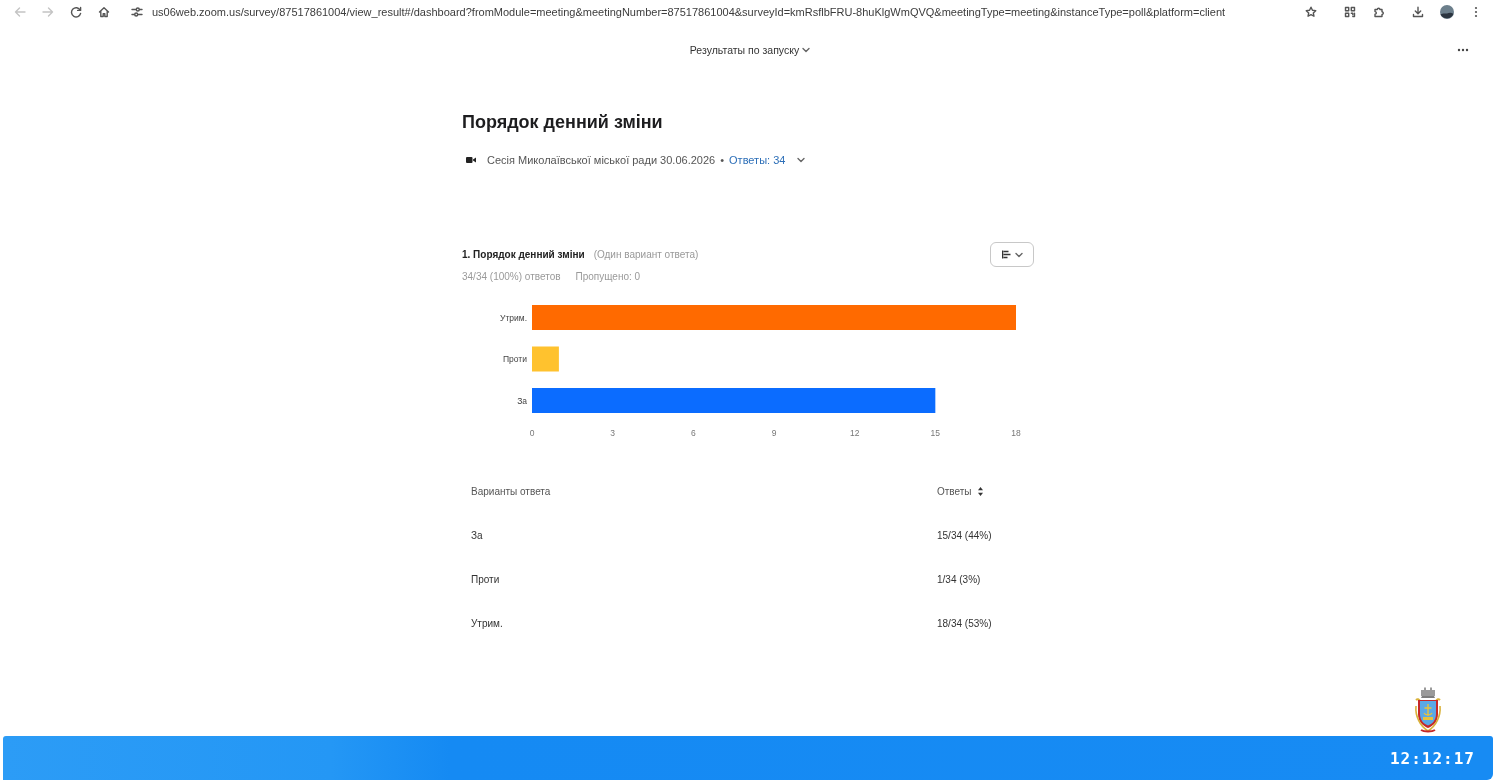 The height and width of the screenshot is (780, 1500). I want to click on download-icon, so click(1418, 12).